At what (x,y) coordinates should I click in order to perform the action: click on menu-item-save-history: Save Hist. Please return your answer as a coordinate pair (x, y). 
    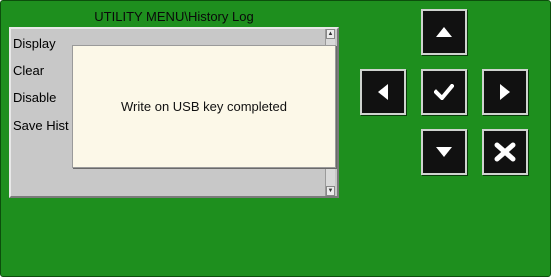
    Looking at the image, I should click on (43, 126).